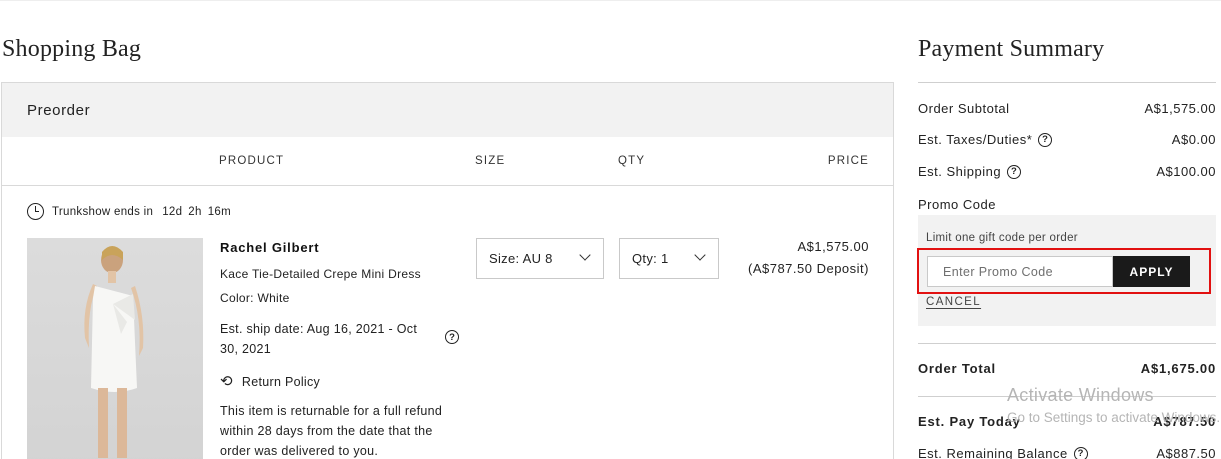 The image size is (1221, 459). What do you see at coordinates (957, 368) in the screenshot?
I see `order-total-label: Order Total` at bounding box center [957, 368].